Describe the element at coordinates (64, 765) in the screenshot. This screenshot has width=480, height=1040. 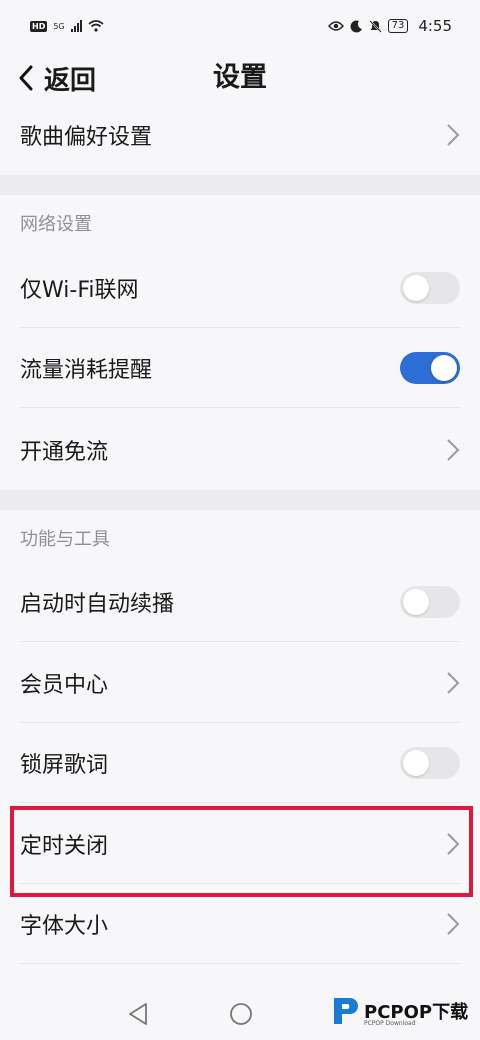
I see `row-label: 锁屏歌词` at that location.